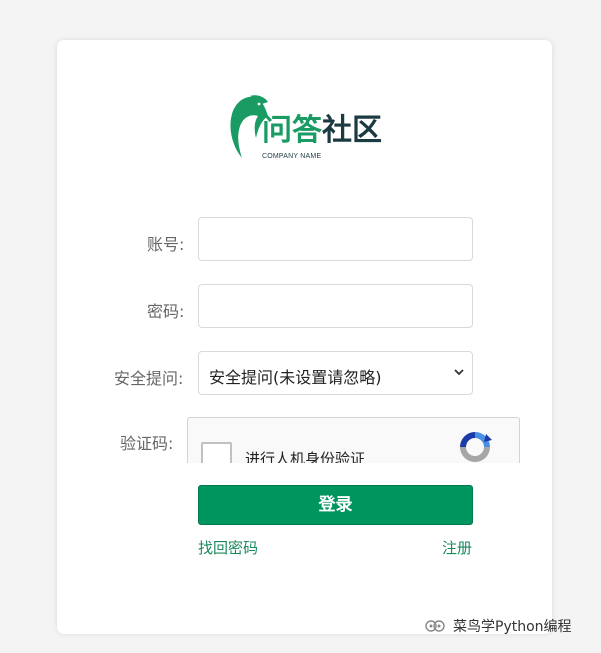  Describe the element at coordinates (147, 443) in the screenshot. I see `captcha-label: 验证码:` at that location.